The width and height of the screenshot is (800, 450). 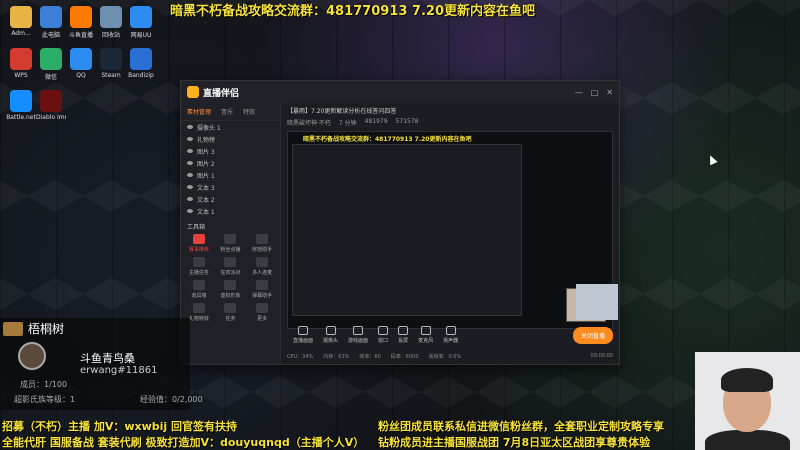 What do you see at coordinates (579, 92) in the screenshot?
I see `minimize-icon: —` at bounding box center [579, 92].